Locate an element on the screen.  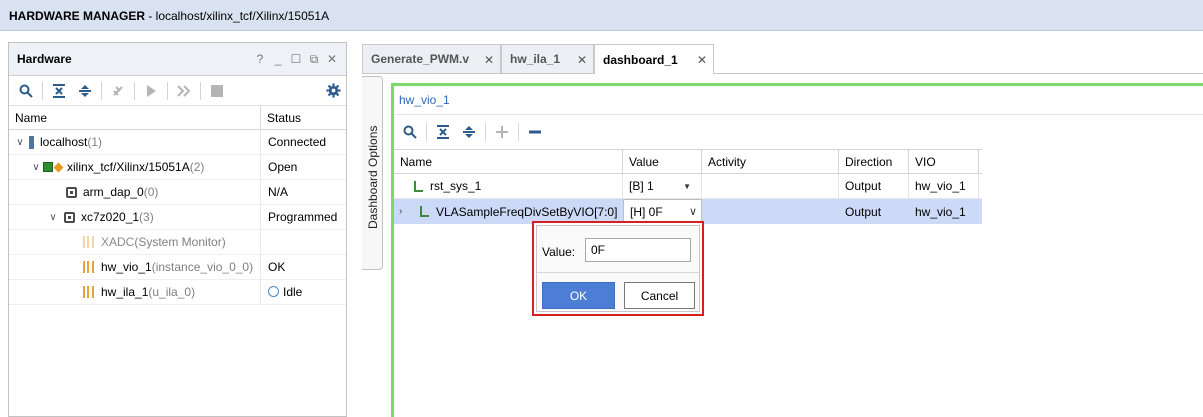
tree-row-localhost: ∨ localhost (1) Connected is located at coordinates (177, 142).